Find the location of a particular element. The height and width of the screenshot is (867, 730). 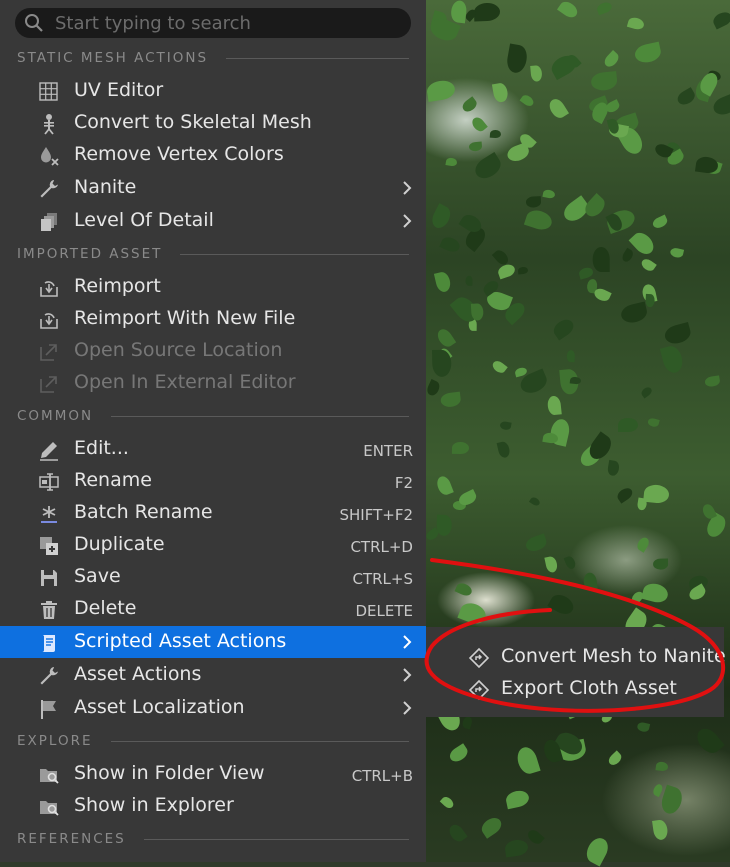

menu-item-show-in-folder-view: Show in Folder View CTRL+B is located at coordinates (213, 774).